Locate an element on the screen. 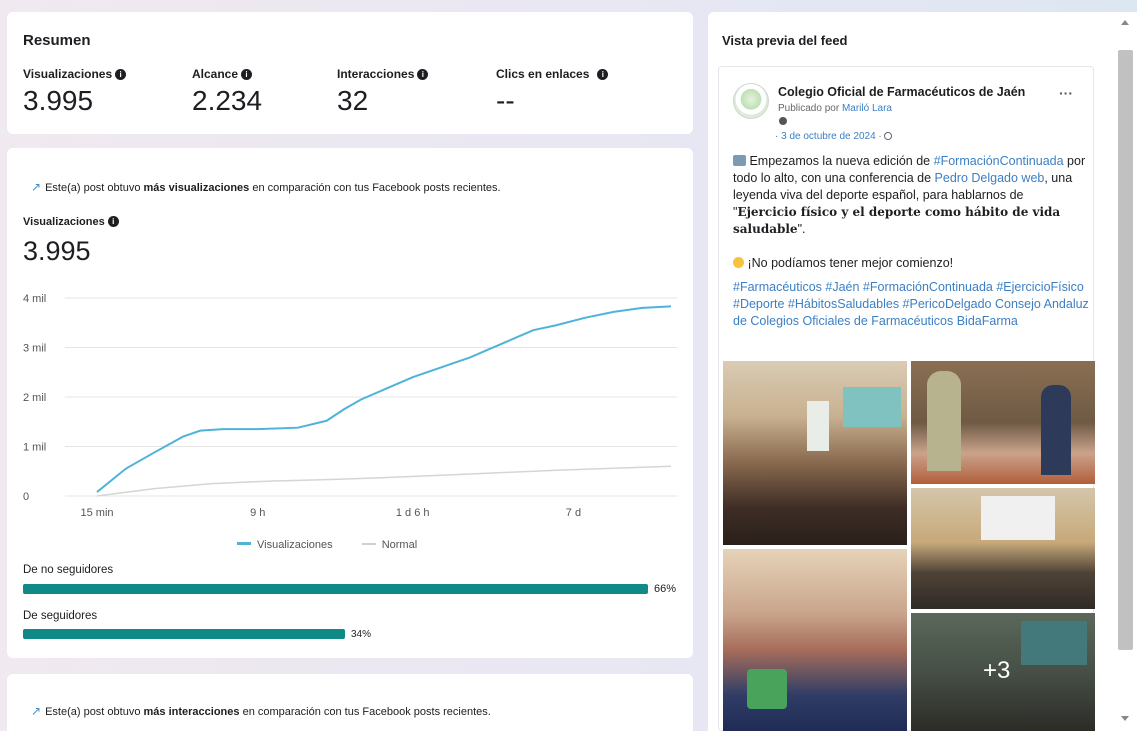 The image size is (1137, 731). chart-legend: Visualizaciones Normal is located at coordinates (327, 545).